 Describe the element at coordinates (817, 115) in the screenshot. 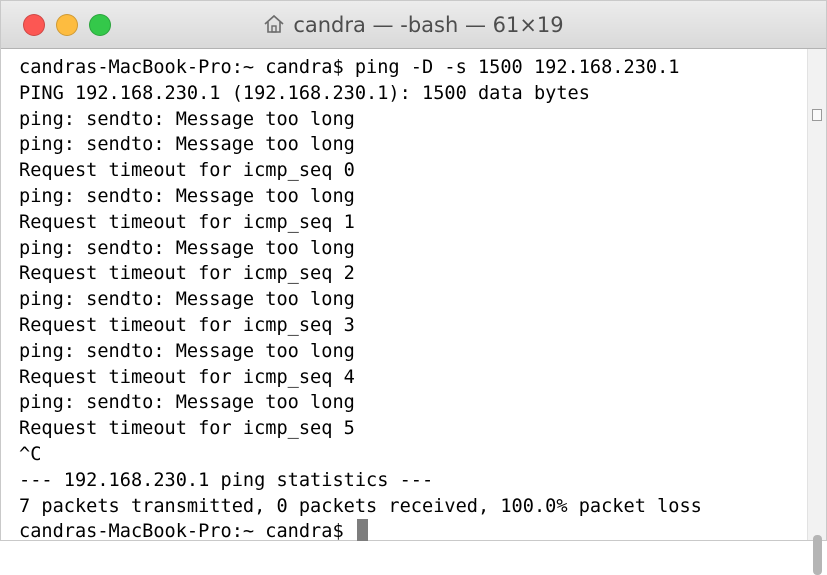

I see `scroll-marker` at that location.